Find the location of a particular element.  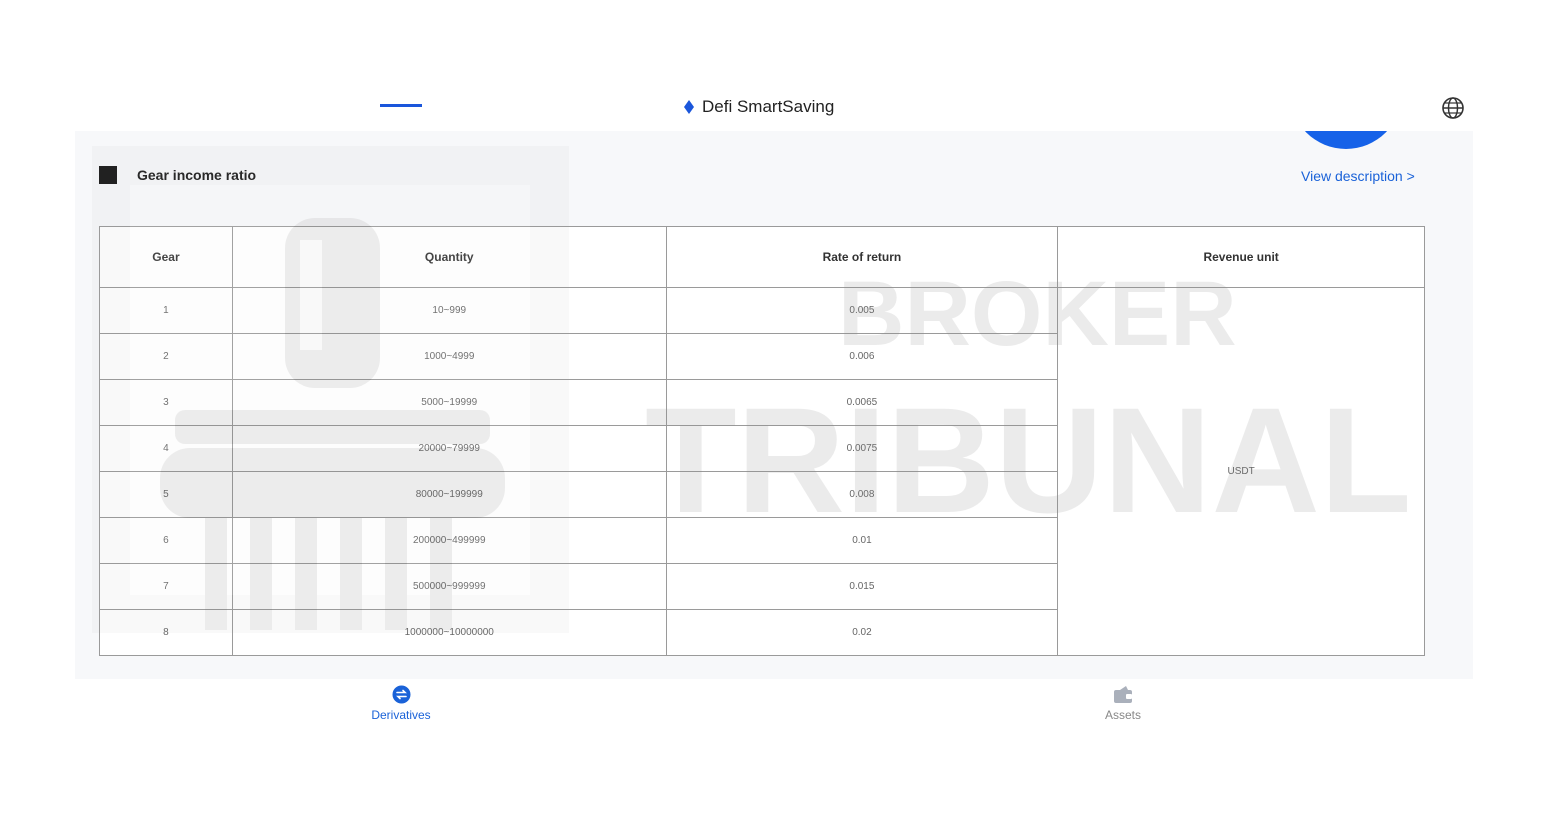

section-marker-icon is located at coordinates (108, 175).